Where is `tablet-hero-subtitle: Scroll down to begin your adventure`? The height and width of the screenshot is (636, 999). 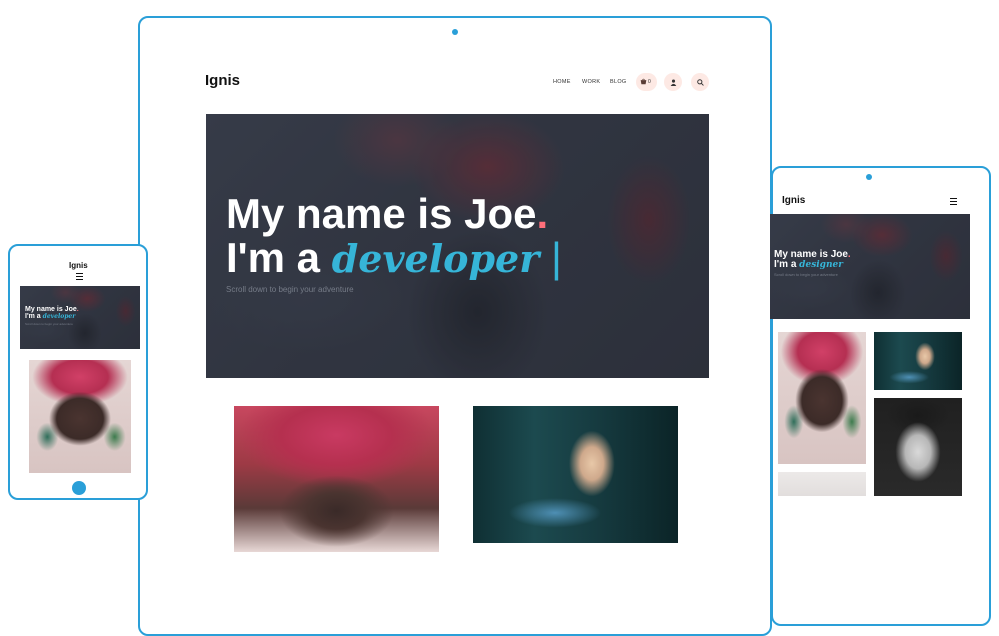 tablet-hero-subtitle: Scroll down to begin your adventure is located at coordinates (806, 274).